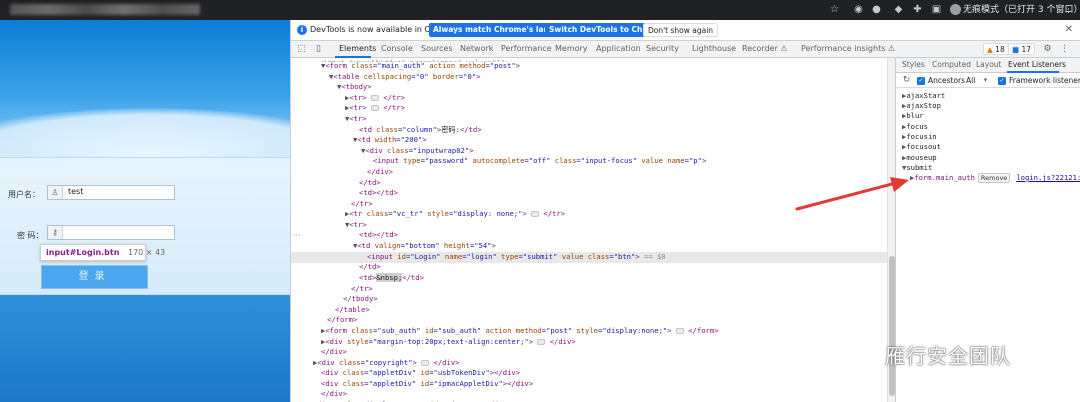 The image size is (1080, 402). I want to click on warnings-badge: ▲ 18, so click(996, 49).